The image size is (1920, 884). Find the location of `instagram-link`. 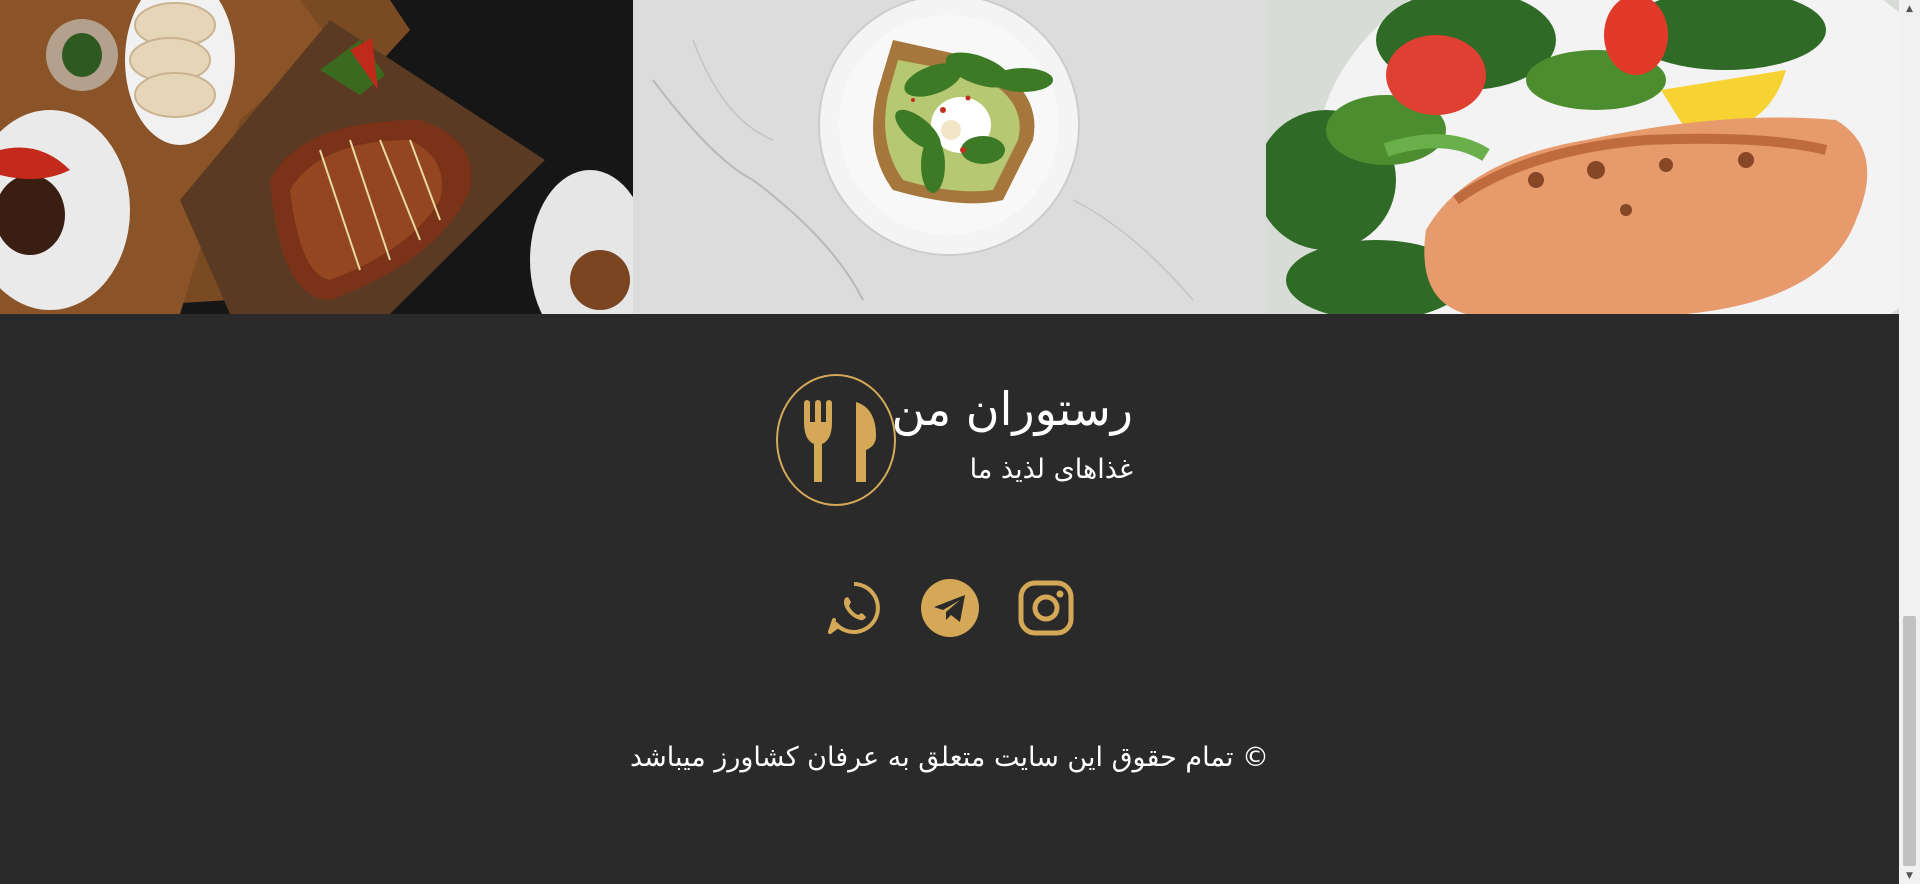

instagram-link is located at coordinates (1046, 610).